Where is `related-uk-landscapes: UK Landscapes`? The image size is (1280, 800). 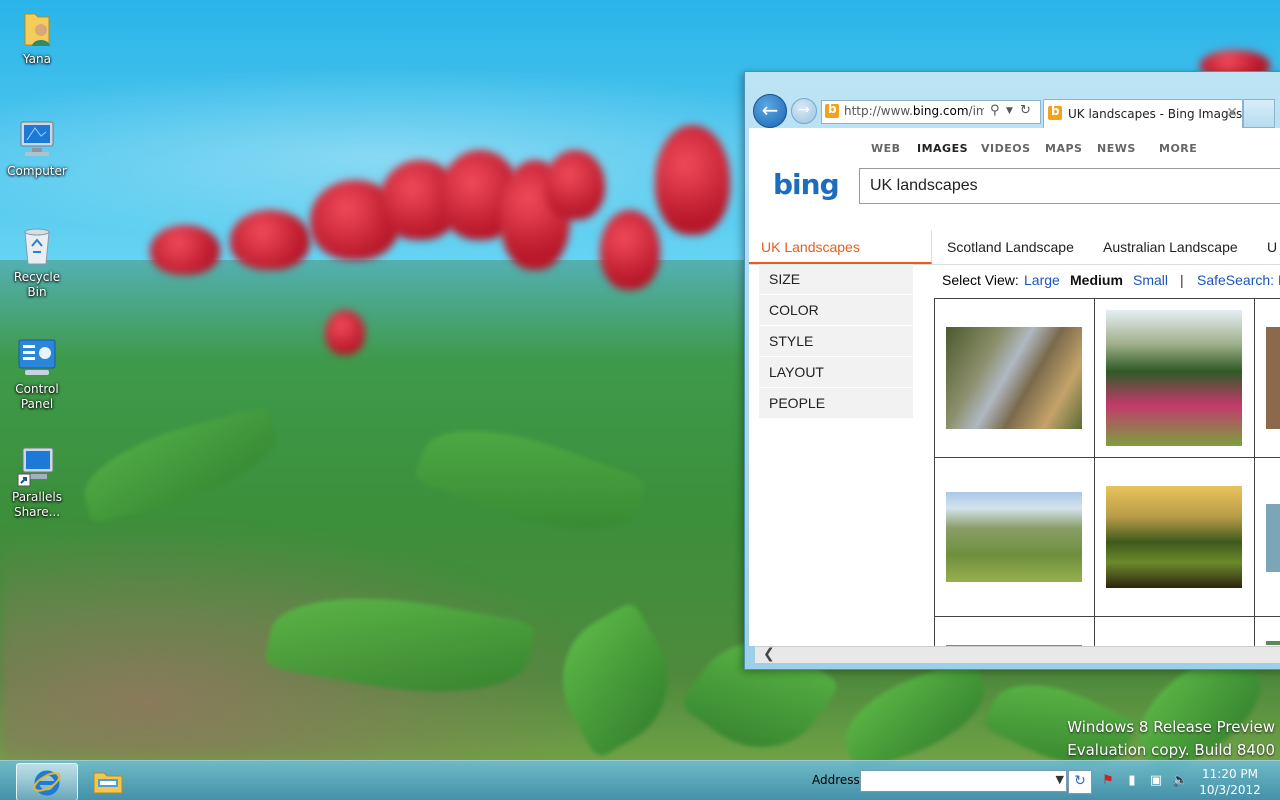
related-uk-landscapes: UK Landscapes is located at coordinates (840, 247).